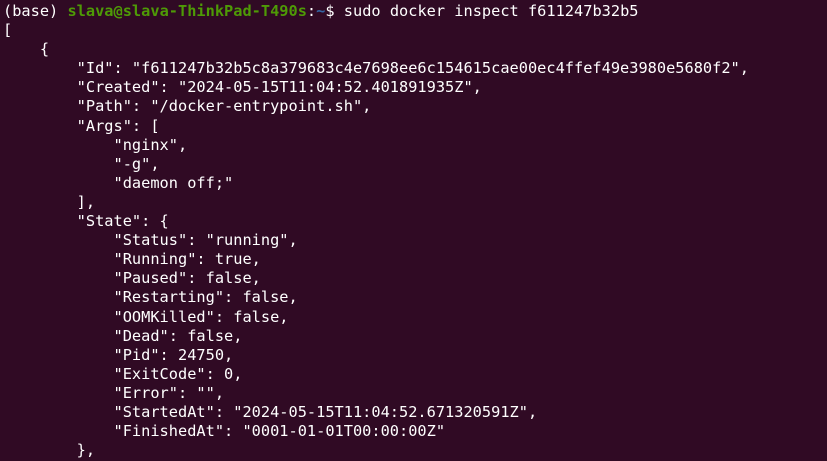 Image resolution: width=827 pixels, height=461 pixels. Describe the element at coordinates (224, 431) in the screenshot. I see `output-line: "FinishedAt": "0001-01-01T00:00:00Z"` at that location.